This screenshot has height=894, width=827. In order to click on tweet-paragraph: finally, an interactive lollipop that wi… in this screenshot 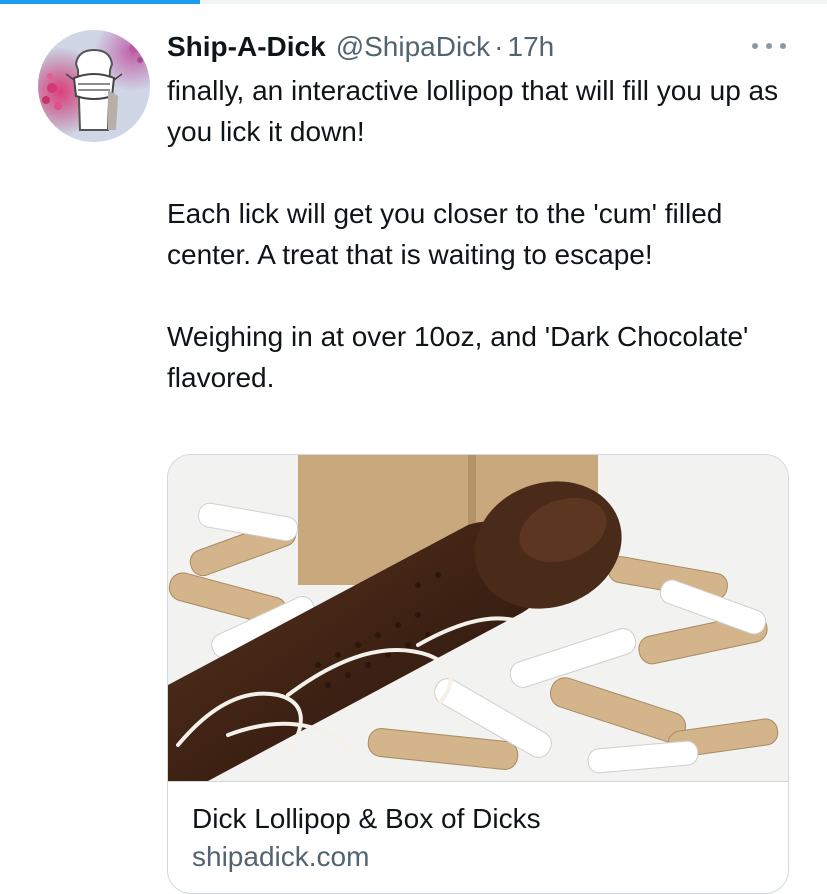, I will do `click(473, 111)`.